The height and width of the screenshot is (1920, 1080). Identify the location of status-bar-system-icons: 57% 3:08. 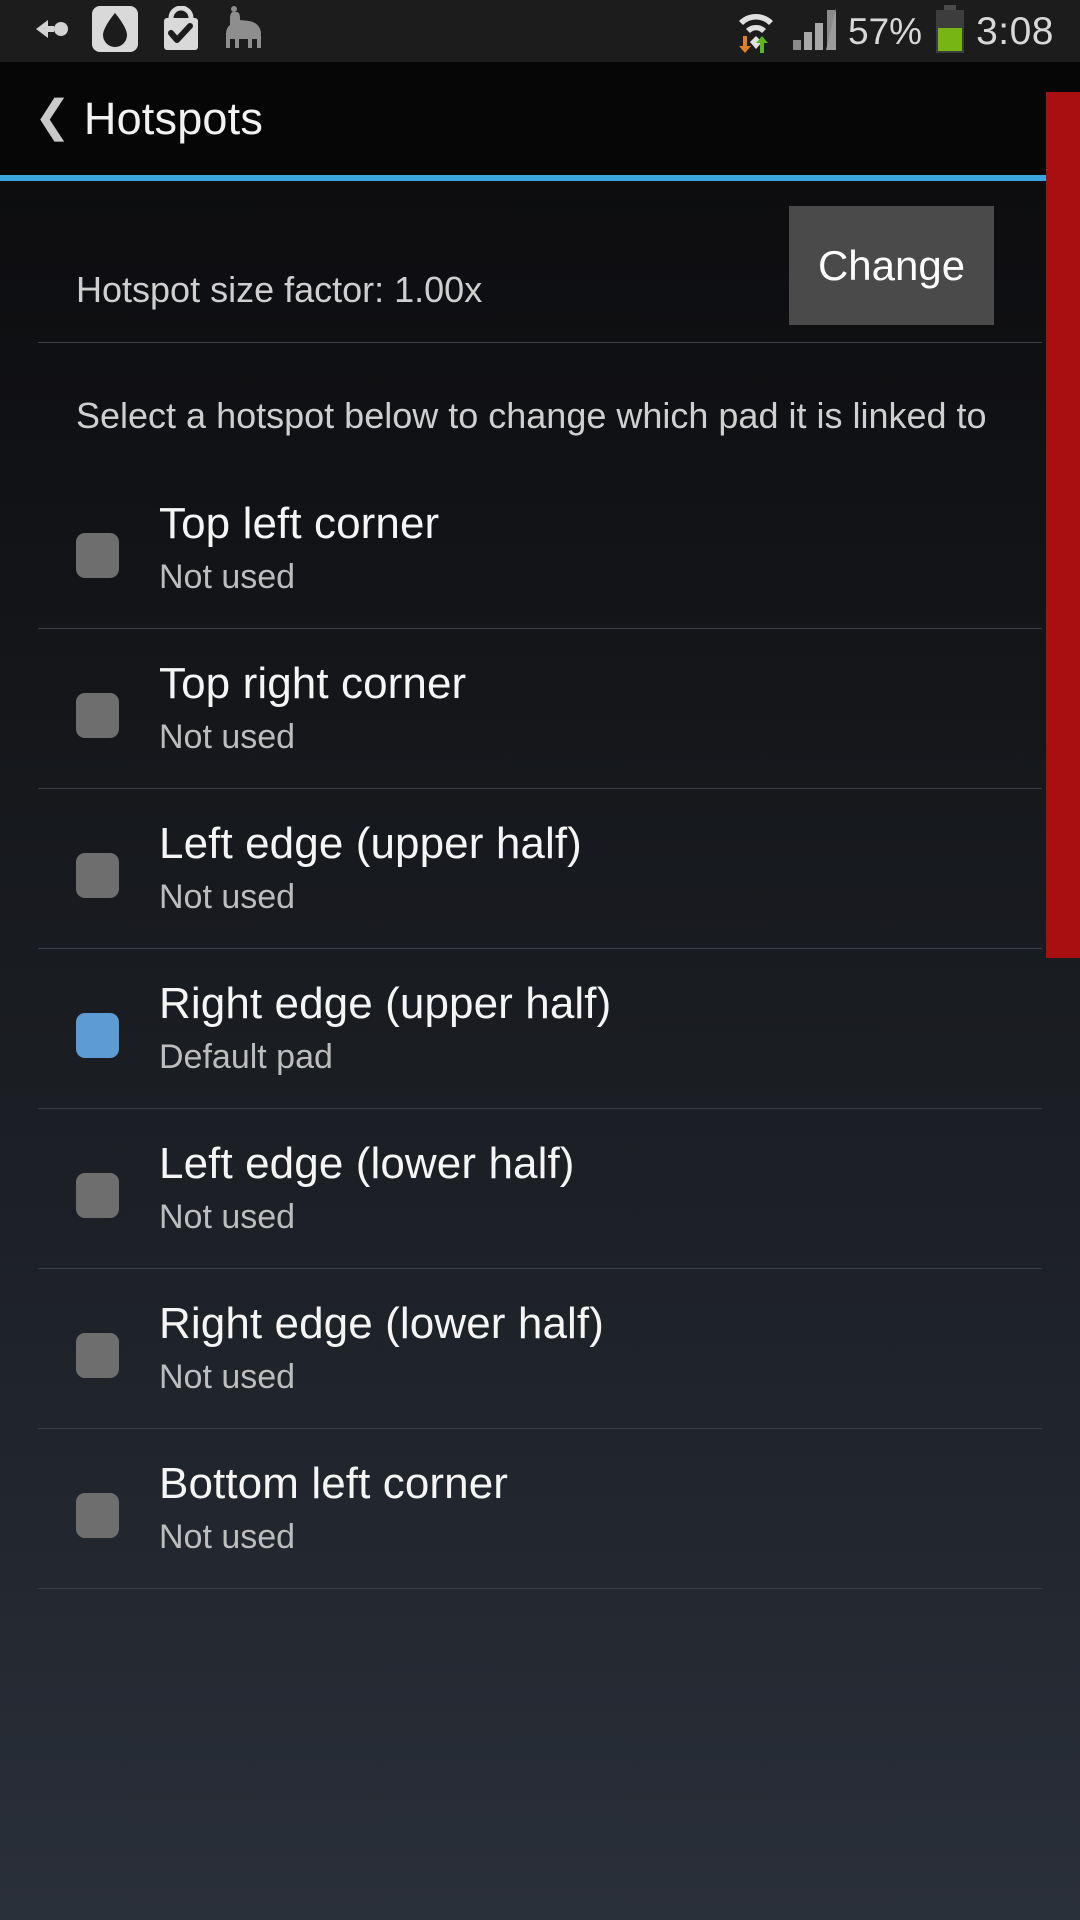
(905, 31).